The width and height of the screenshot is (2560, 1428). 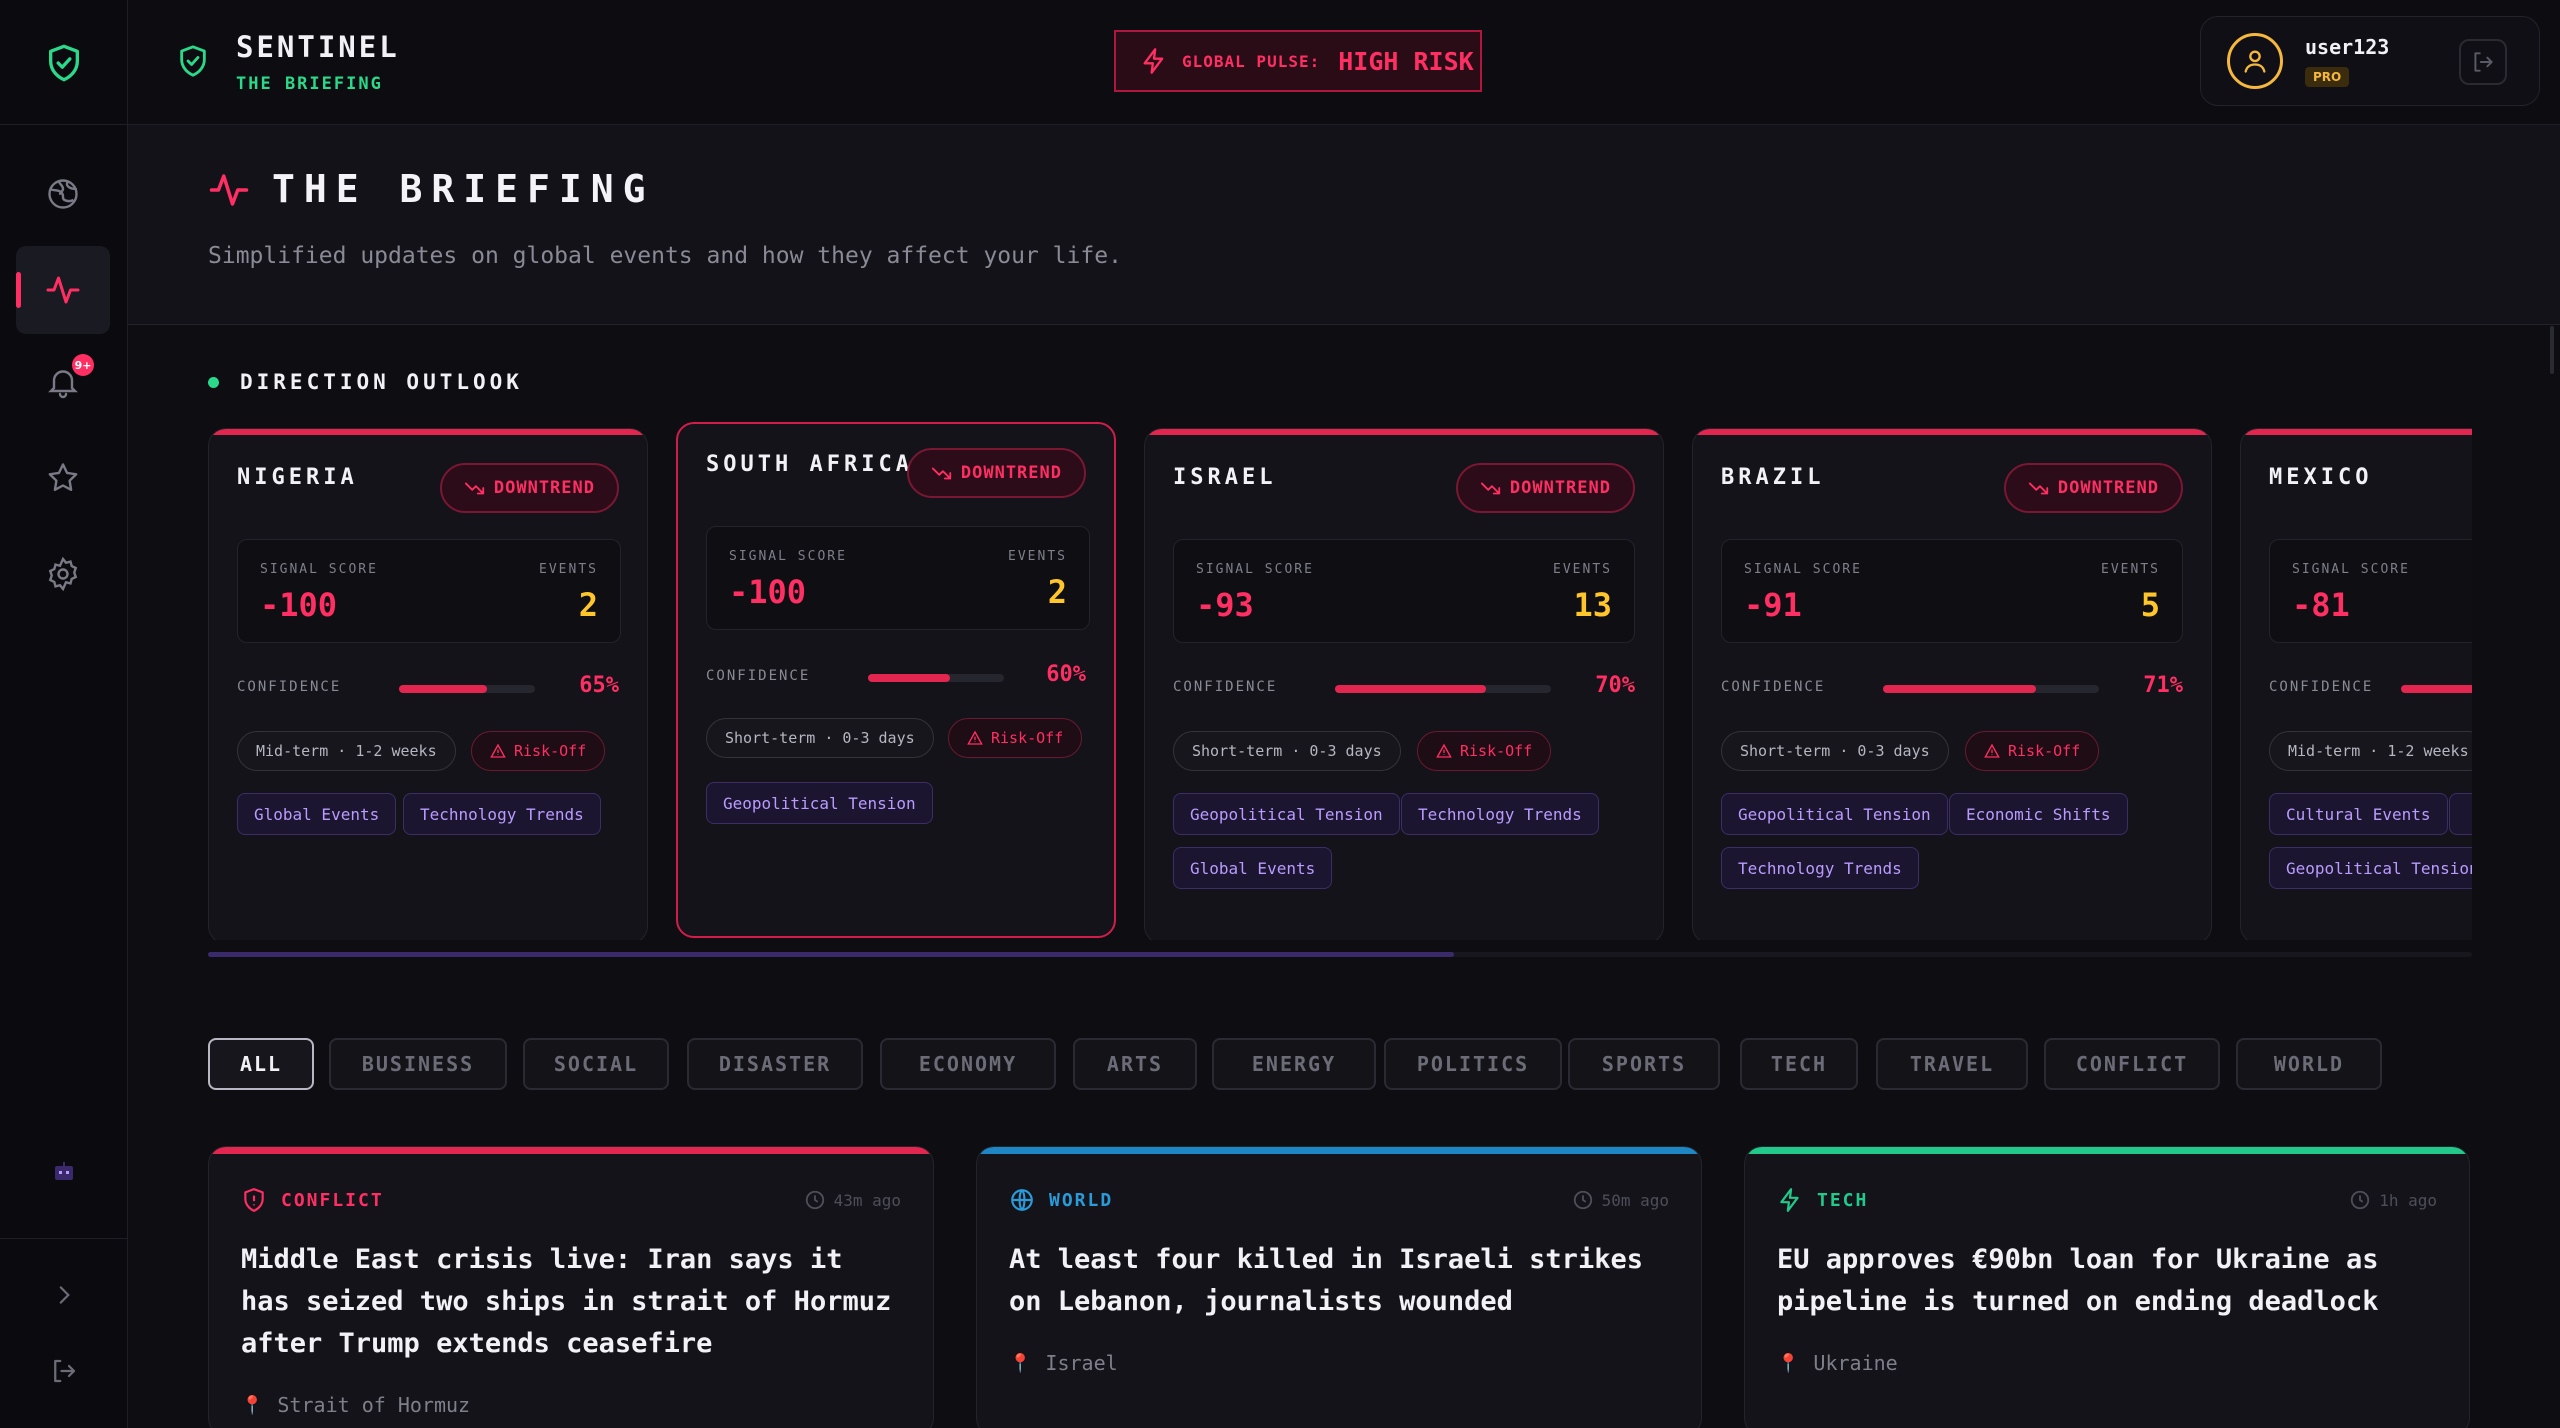 What do you see at coordinates (64, 1238) in the screenshot?
I see `sidebar-divider` at bounding box center [64, 1238].